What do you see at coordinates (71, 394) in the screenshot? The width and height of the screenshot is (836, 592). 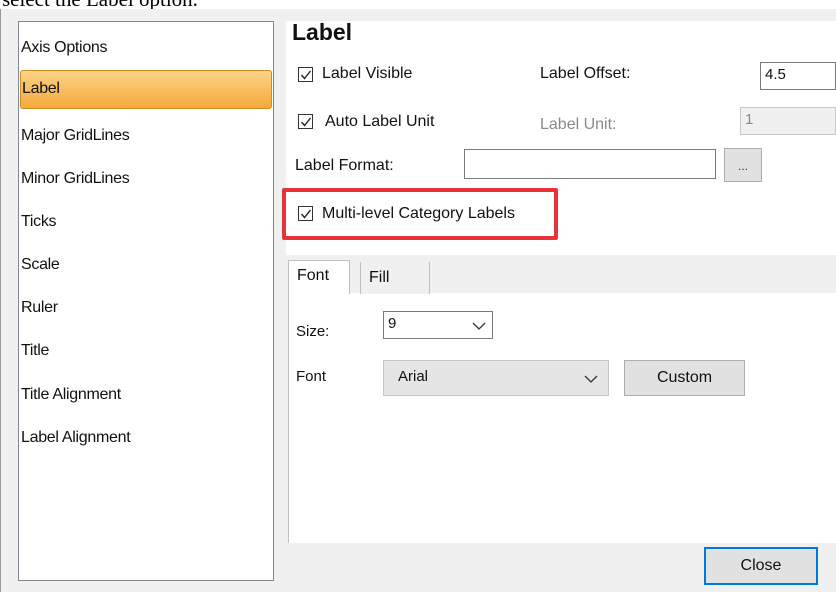 I see `sidebar-item-label: Title Alignment` at bounding box center [71, 394].